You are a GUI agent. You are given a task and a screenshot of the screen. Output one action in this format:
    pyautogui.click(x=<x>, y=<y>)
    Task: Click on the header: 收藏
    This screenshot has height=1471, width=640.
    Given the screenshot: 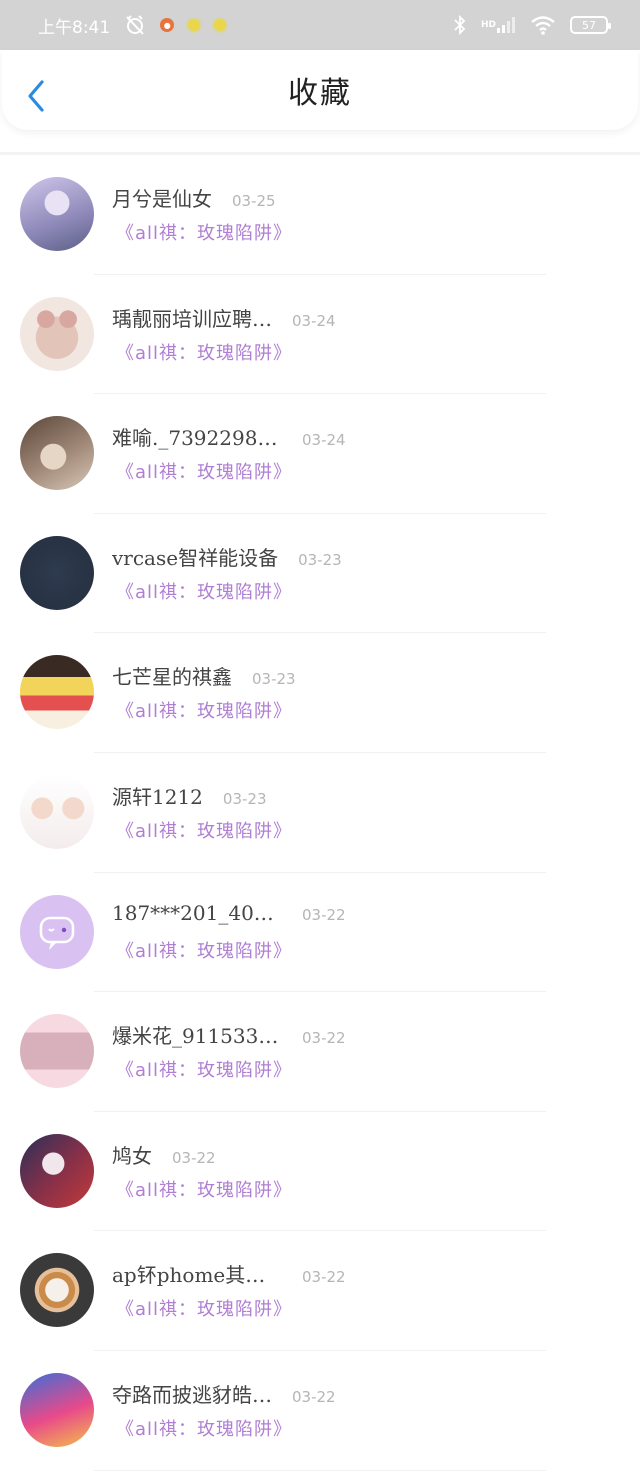 What is the action you would take?
    pyautogui.click(x=320, y=90)
    